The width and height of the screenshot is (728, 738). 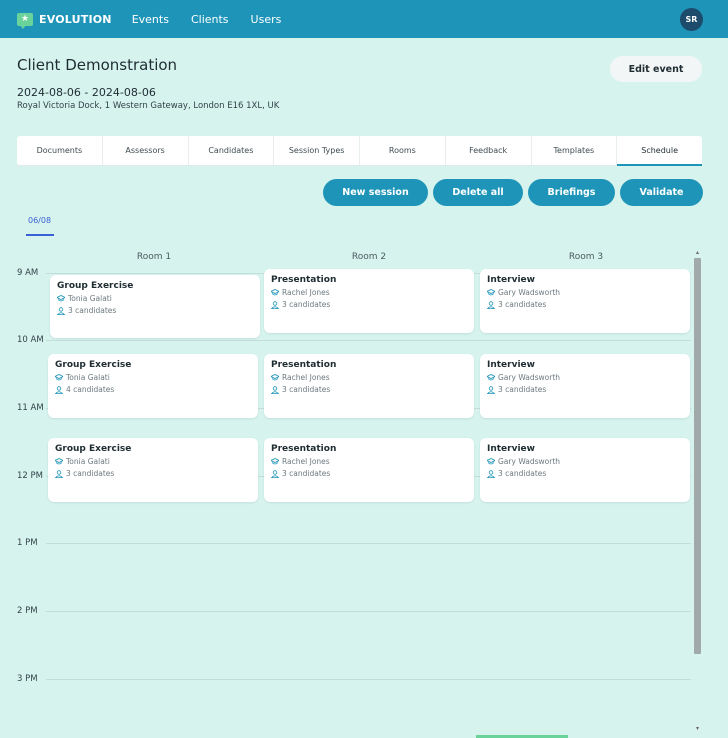 I want to click on room-header-2: Room 2, so click(x=369, y=257).